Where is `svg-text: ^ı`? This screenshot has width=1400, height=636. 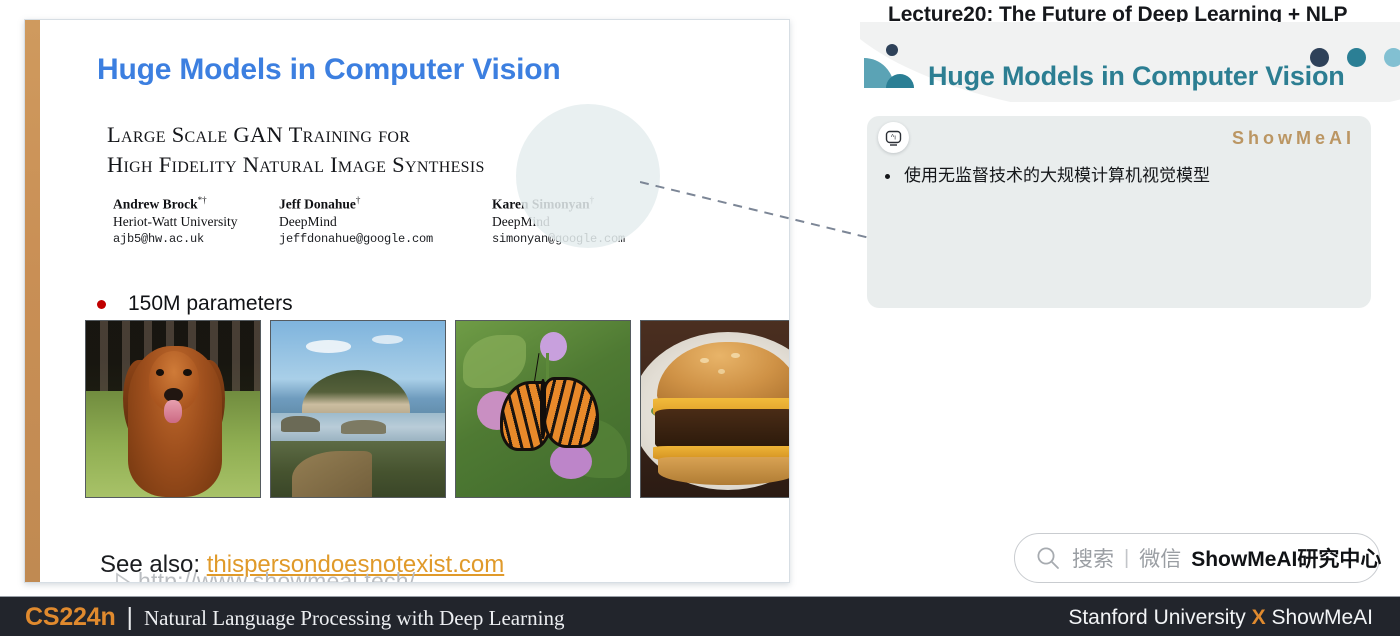
svg-text: ^ı is located at coordinates (893, 137).